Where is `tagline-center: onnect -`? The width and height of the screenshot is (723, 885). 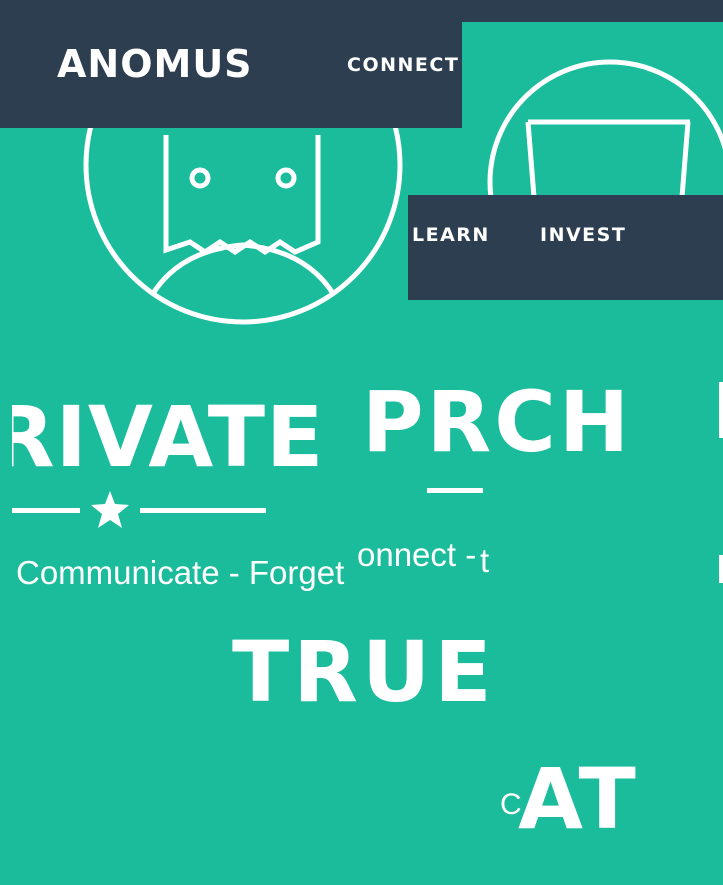 tagline-center: onnect - is located at coordinates (417, 554).